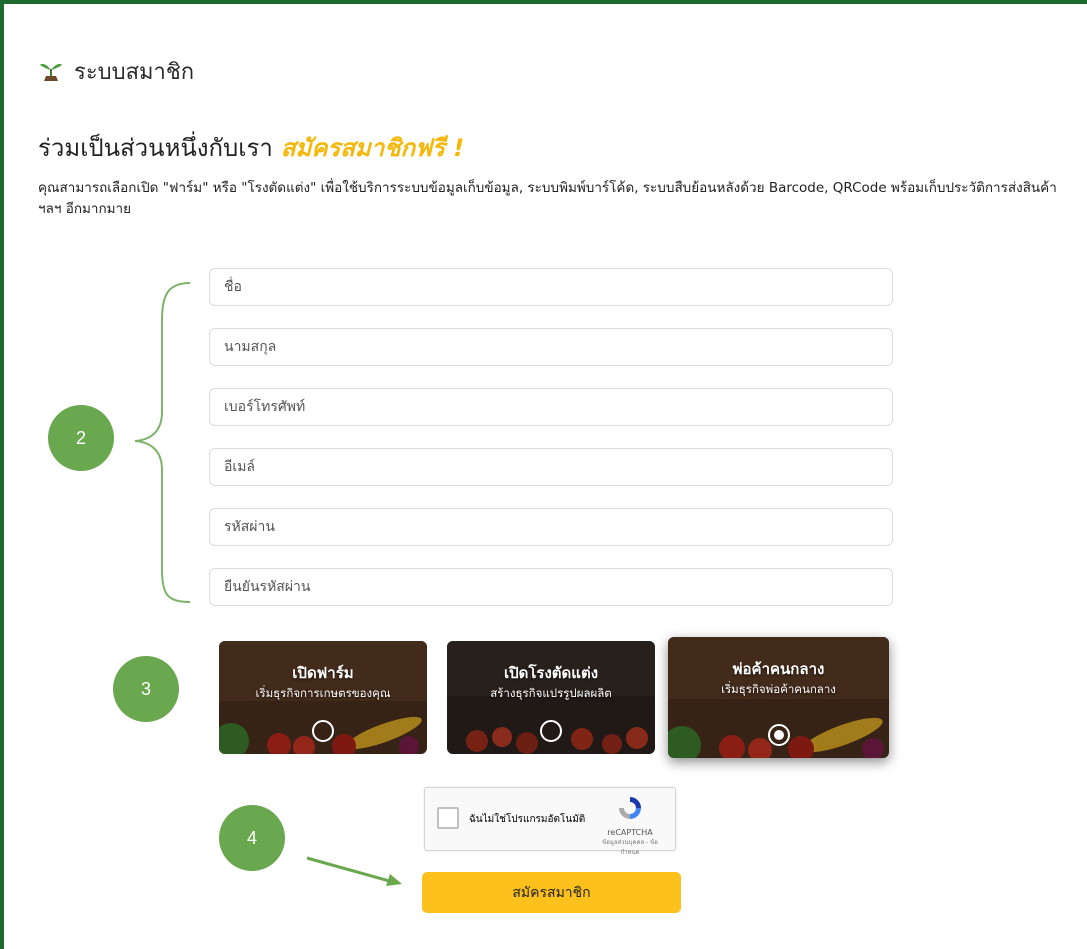 The height and width of the screenshot is (949, 1087). What do you see at coordinates (551, 892) in the screenshot?
I see `register-button: สมัครสมาชิก` at bounding box center [551, 892].